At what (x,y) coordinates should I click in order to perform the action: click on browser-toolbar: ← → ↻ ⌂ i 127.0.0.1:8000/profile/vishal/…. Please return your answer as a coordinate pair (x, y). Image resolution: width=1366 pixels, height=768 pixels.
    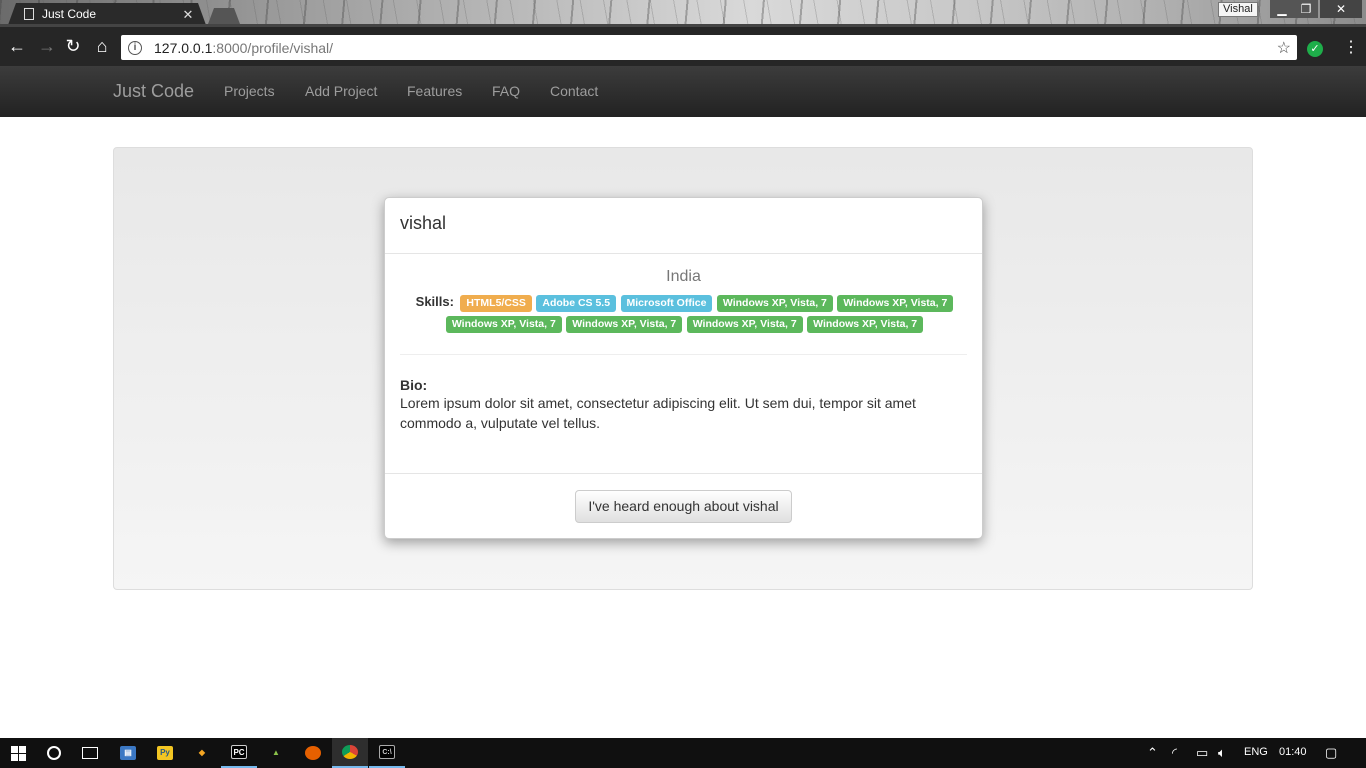
    Looking at the image, I should click on (683, 45).